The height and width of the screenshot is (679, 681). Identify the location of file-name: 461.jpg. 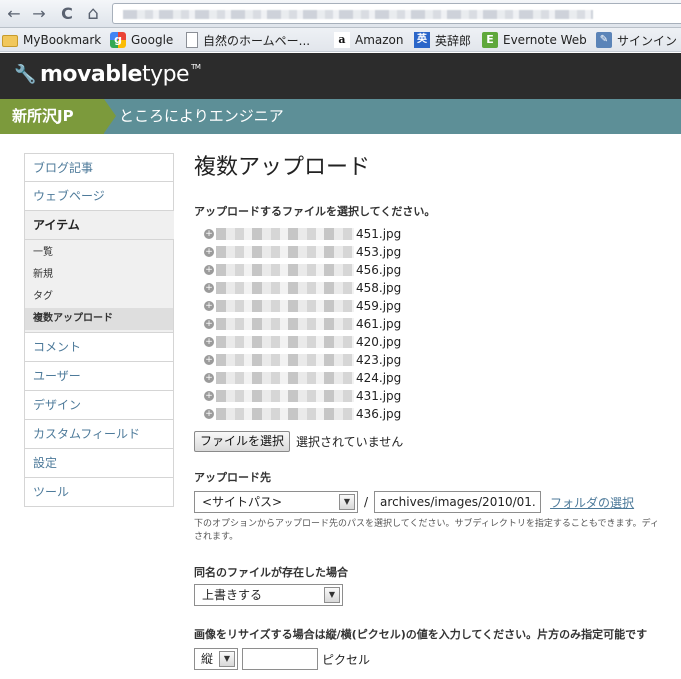
(379, 324).